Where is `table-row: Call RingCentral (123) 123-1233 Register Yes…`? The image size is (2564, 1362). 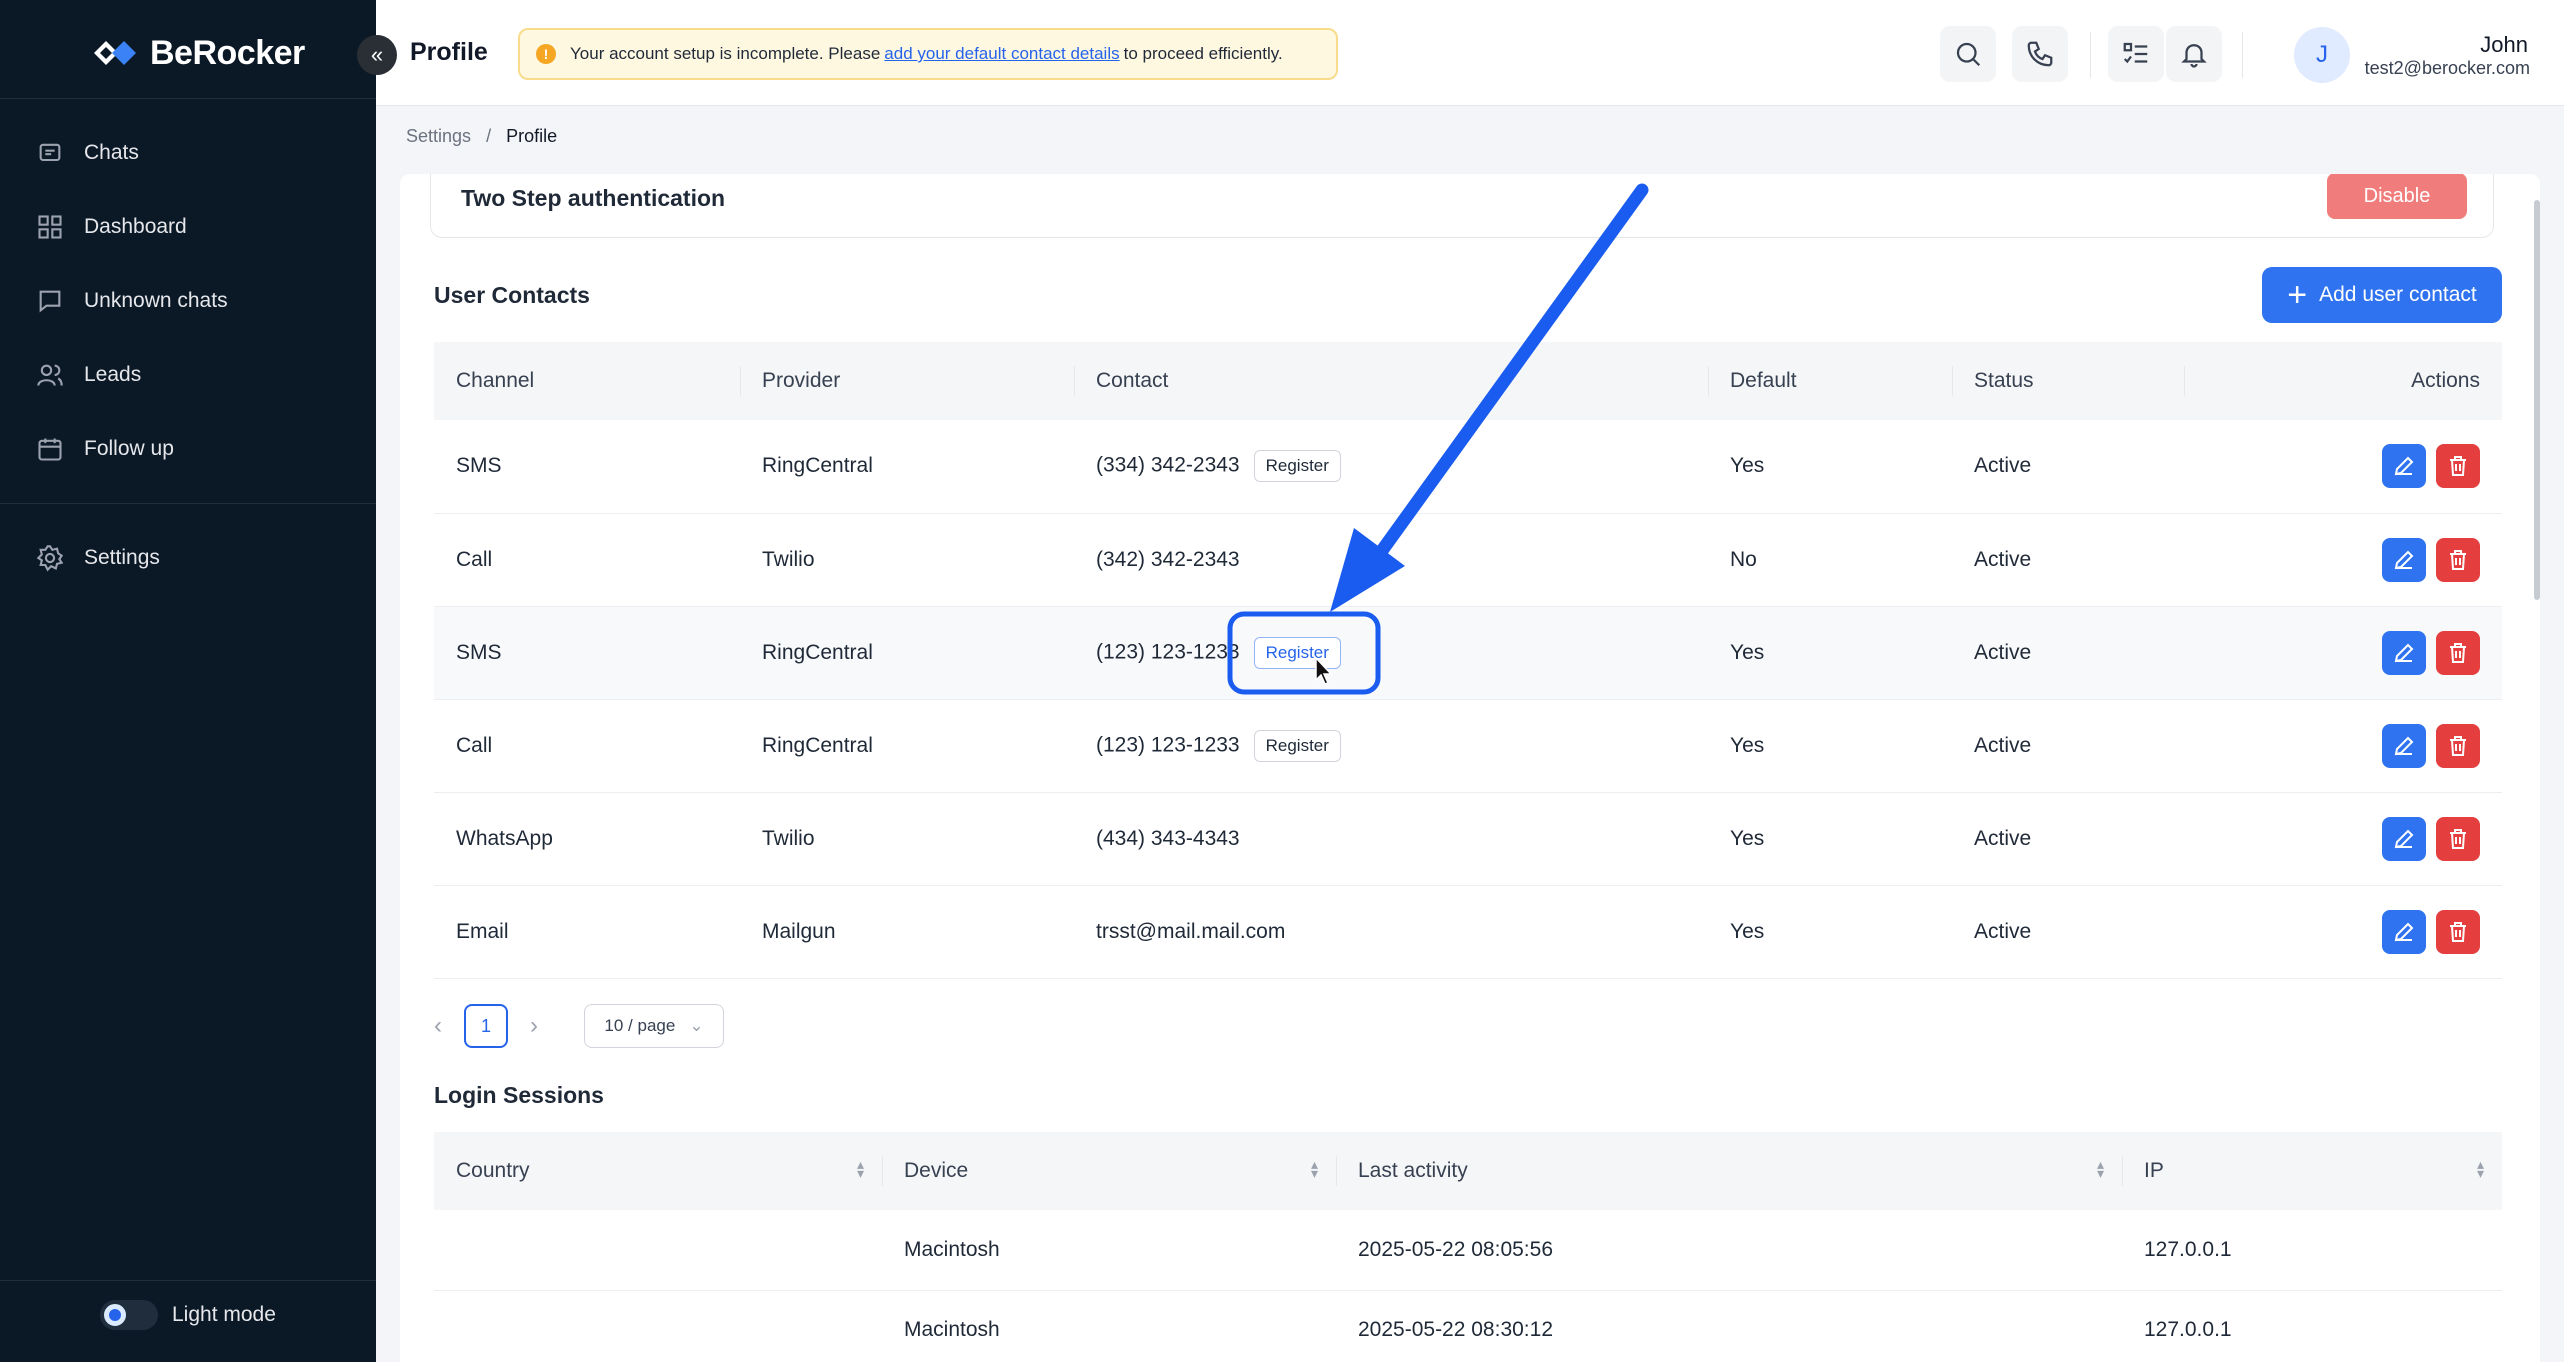 table-row: Call RingCentral (123) 123-1233 Register Yes… is located at coordinates (1468, 746).